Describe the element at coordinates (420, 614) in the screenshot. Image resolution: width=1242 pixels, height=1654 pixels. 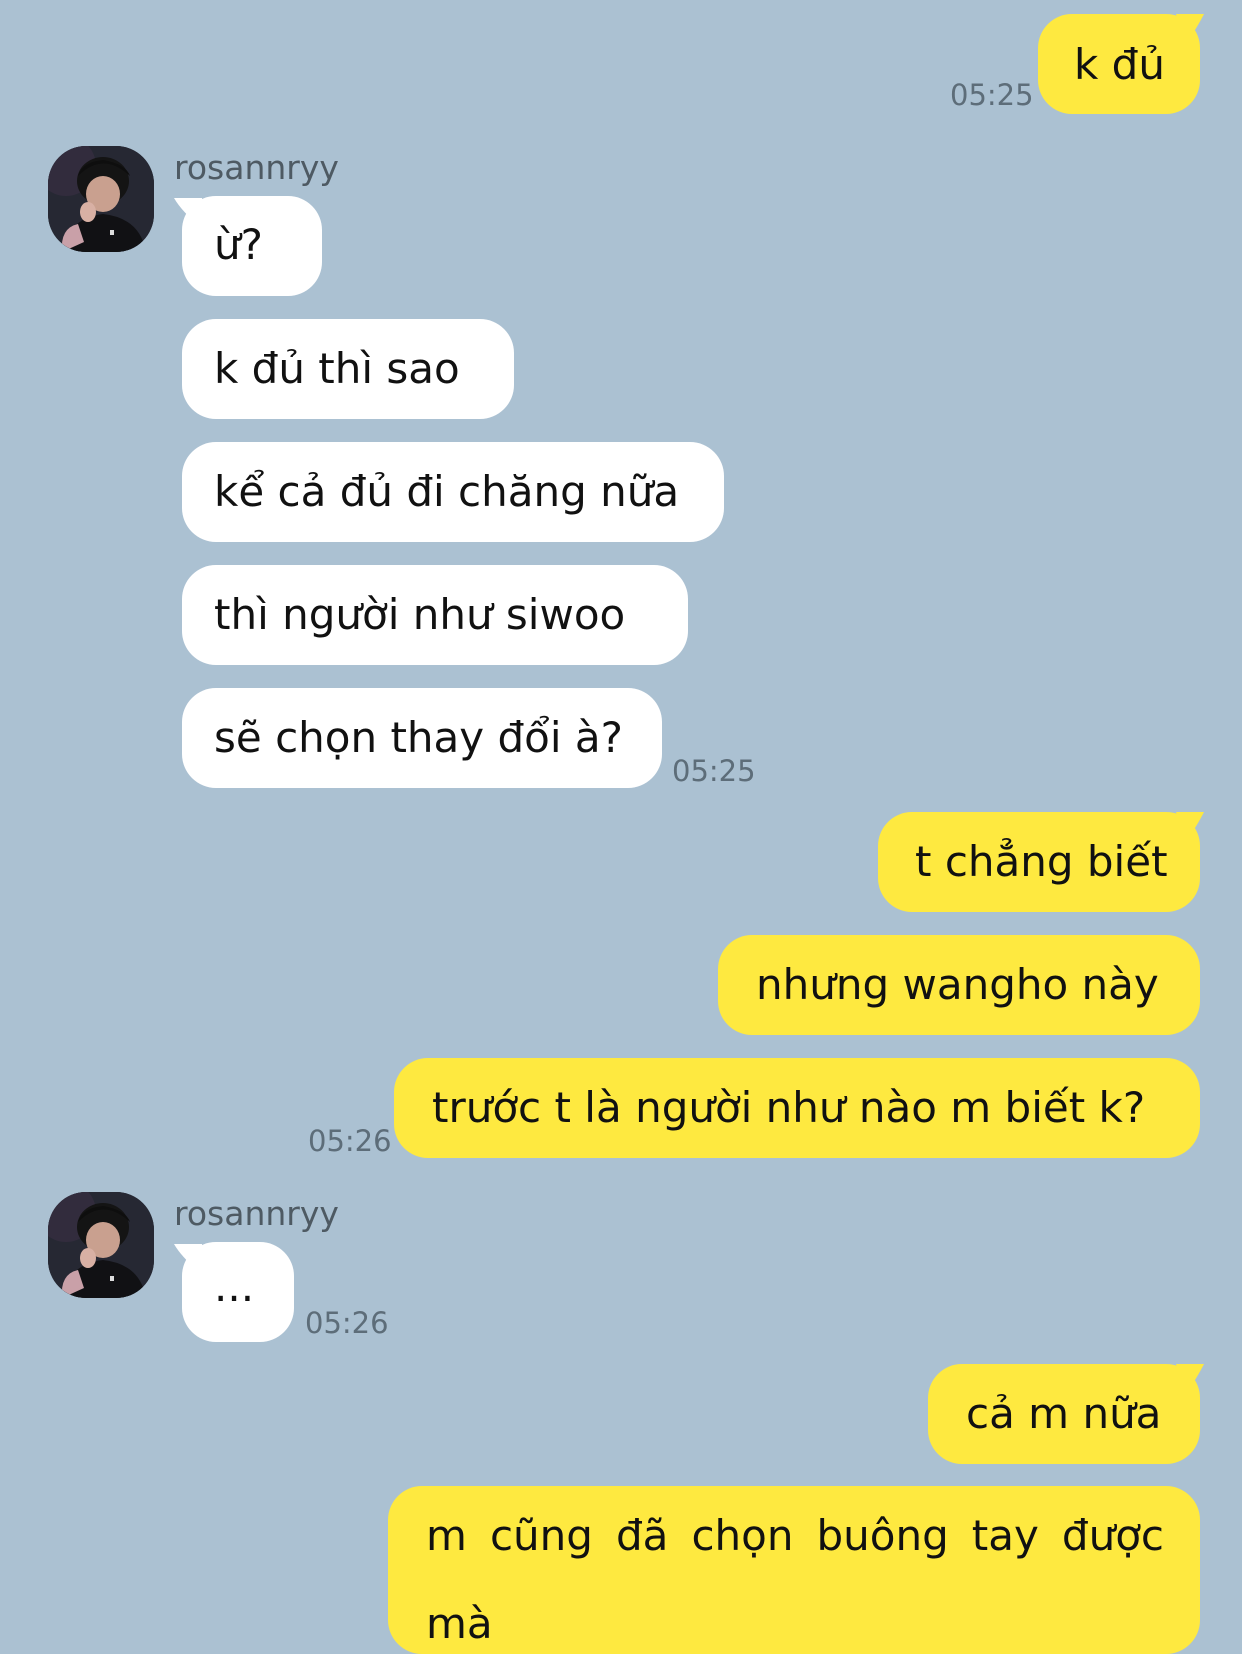
I see `message-text: thì người như siwoo` at that location.